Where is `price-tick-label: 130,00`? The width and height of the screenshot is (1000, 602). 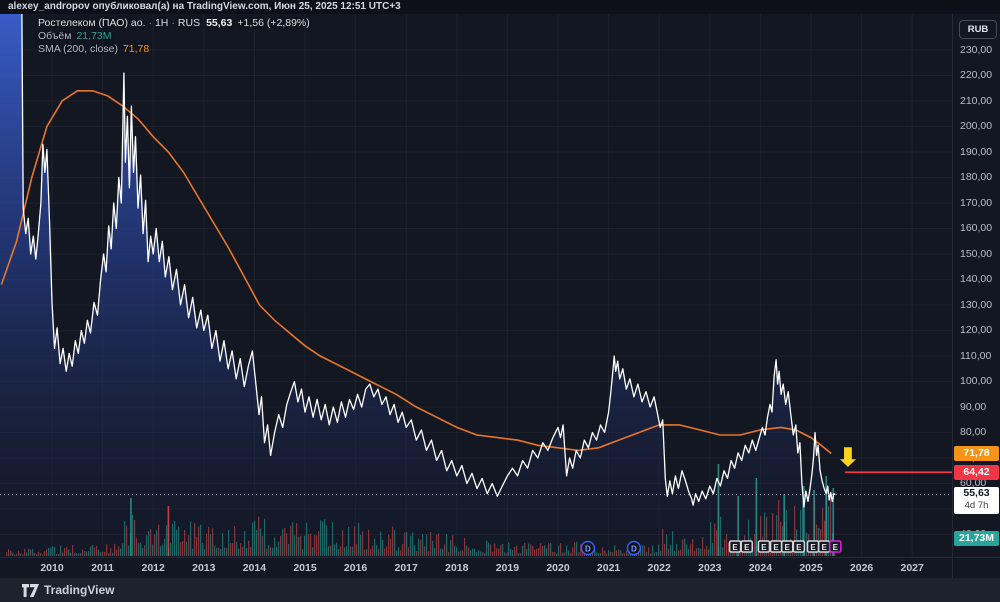 price-tick-label: 130,00 is located at coordinates (976, 304).